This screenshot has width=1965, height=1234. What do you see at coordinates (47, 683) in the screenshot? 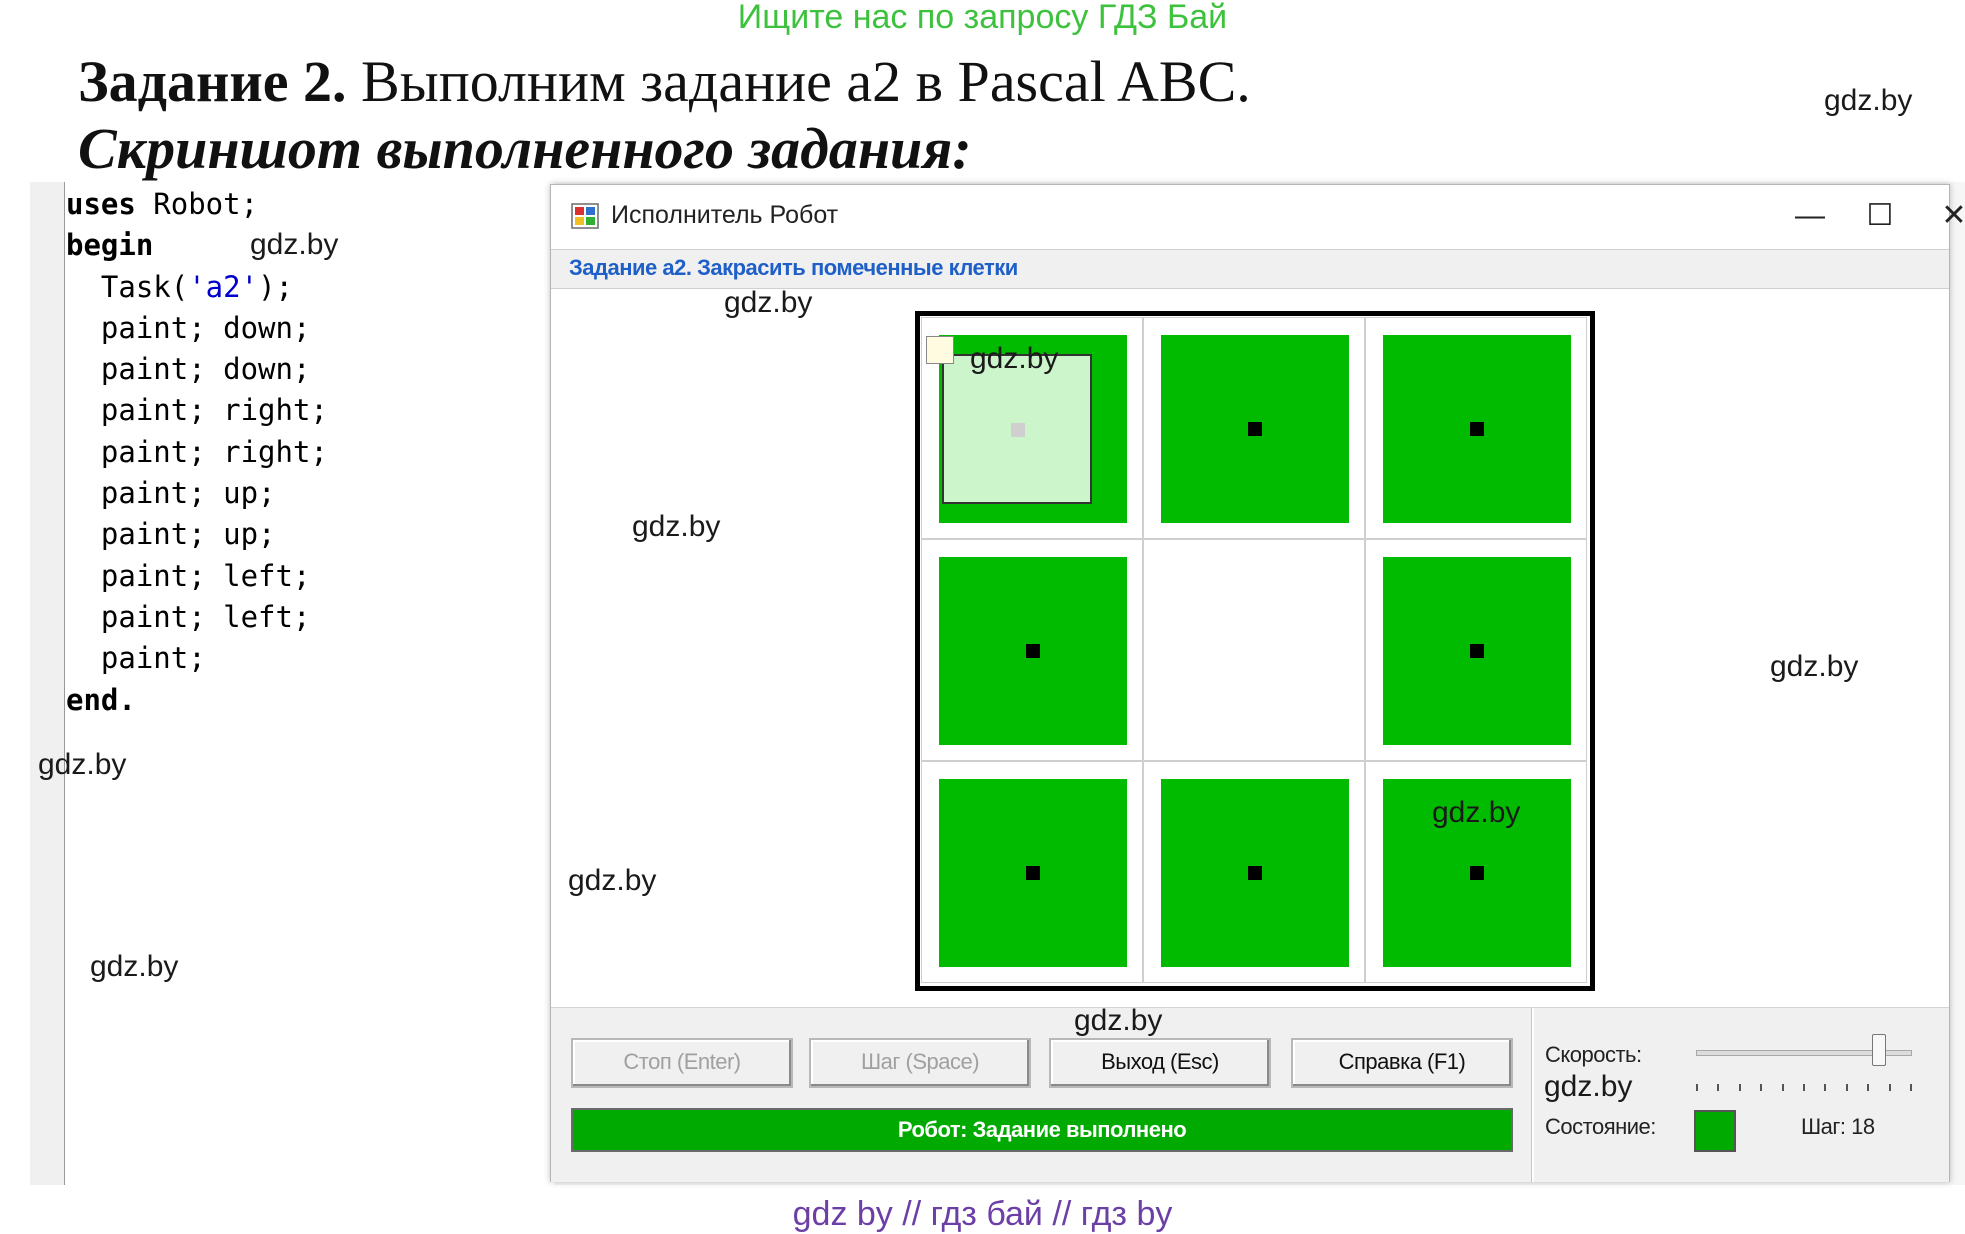
I see `editor-gutter` at bounding box center [47, 683].